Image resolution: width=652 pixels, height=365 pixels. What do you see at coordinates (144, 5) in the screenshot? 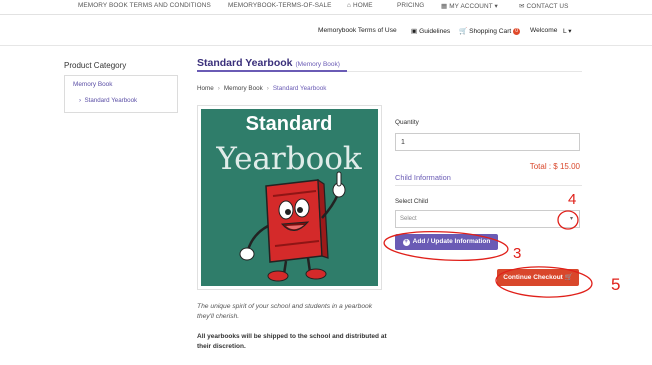
I see `nav-terms-conditions: MEMORY BOOK TERMS AND CONDITIONS` at bounding box center [144, 5].